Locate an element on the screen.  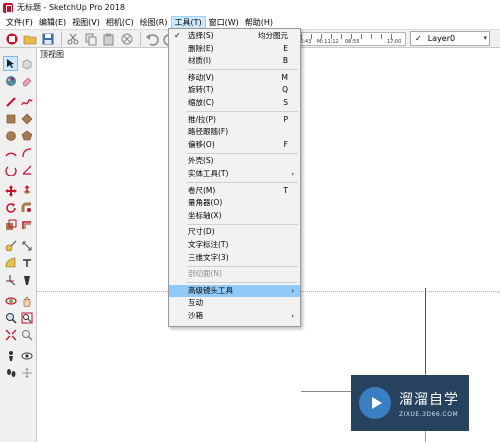
menu-item-label: 偏移(O) is located at coordinates (201, 144).